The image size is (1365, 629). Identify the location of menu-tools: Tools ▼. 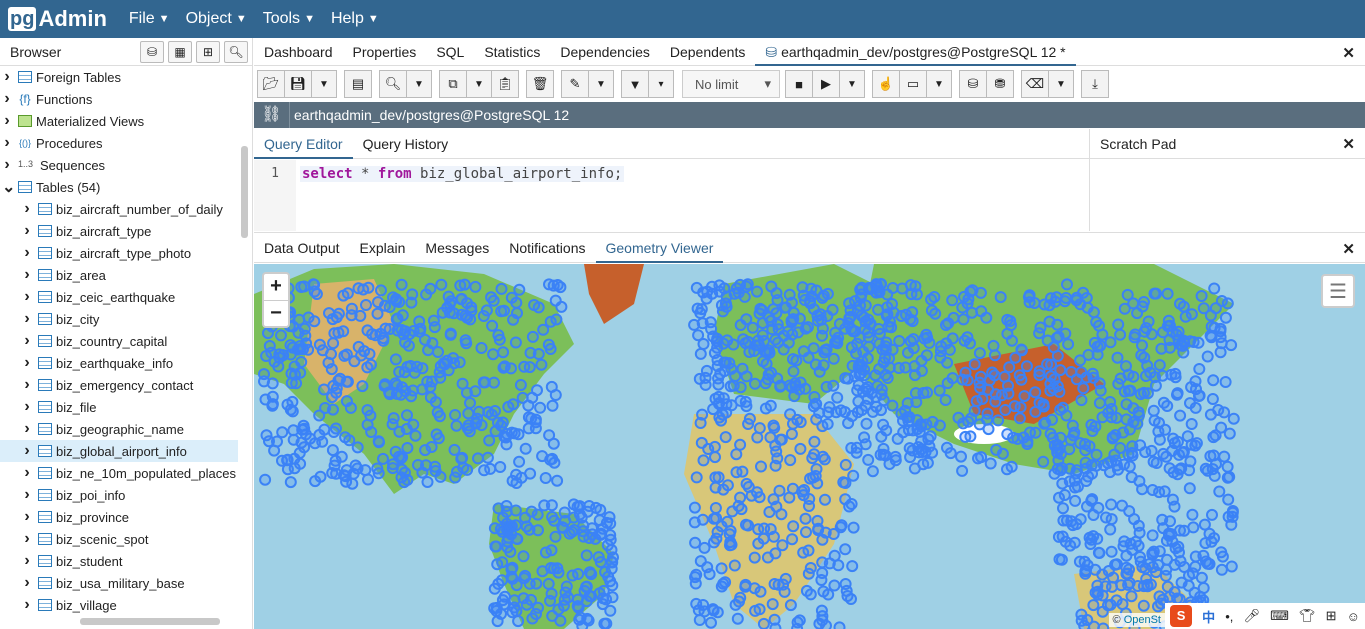
(289, 19).